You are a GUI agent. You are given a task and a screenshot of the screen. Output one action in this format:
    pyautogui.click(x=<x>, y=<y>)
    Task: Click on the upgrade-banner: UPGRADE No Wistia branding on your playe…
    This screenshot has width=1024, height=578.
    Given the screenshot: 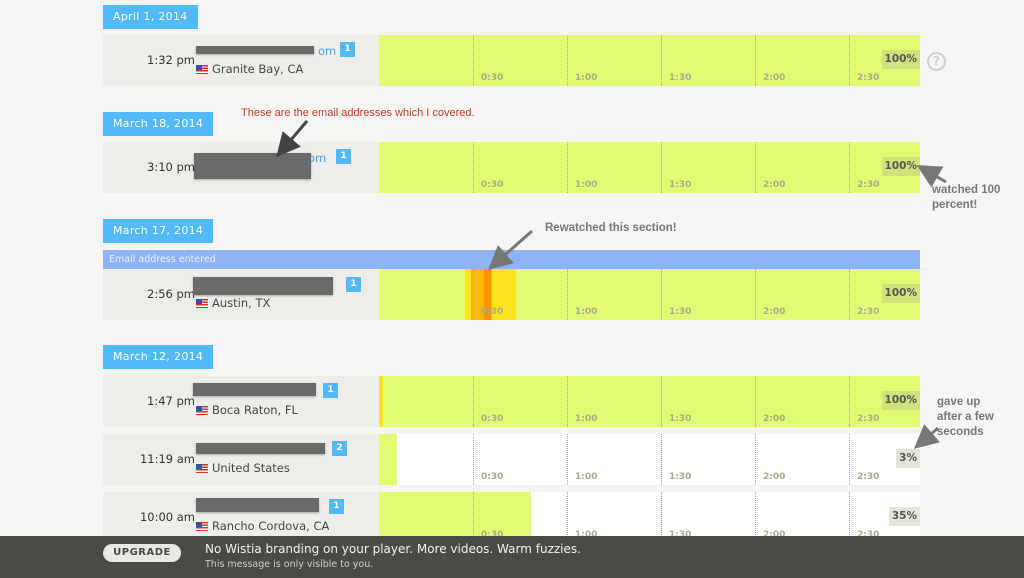 What is the action you would take?
    pyautogui.click(x=512, y=557)
    